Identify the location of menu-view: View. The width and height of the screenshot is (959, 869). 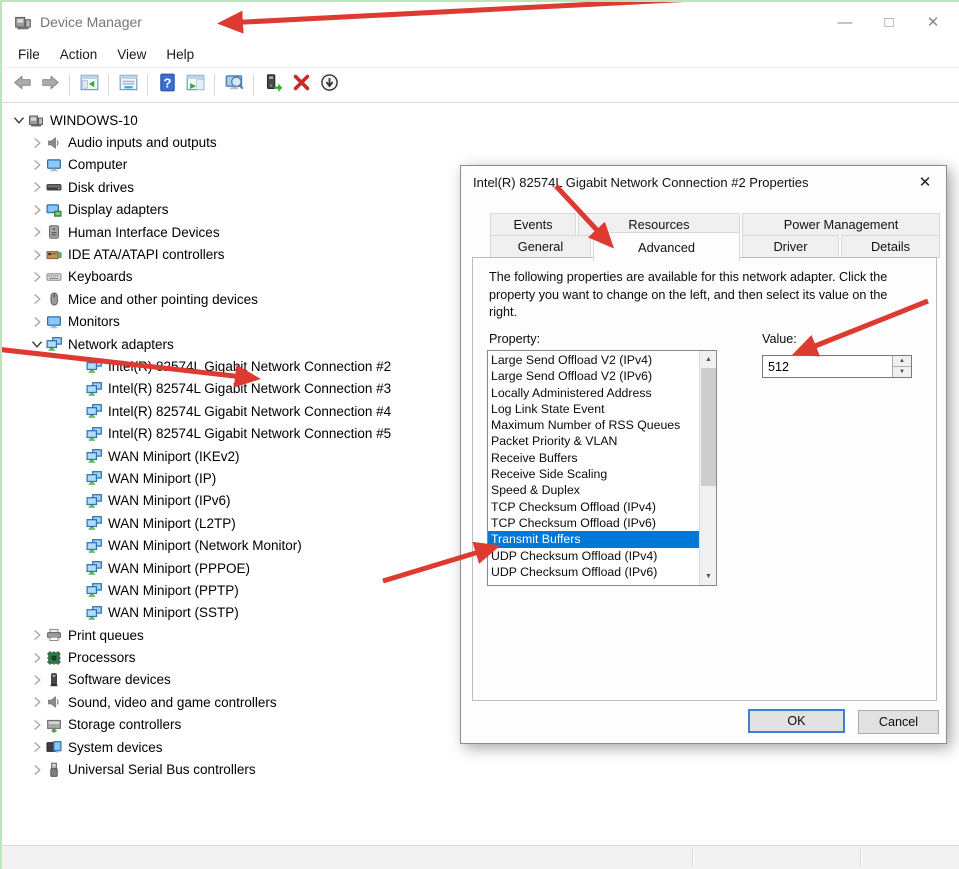
(131, 54).